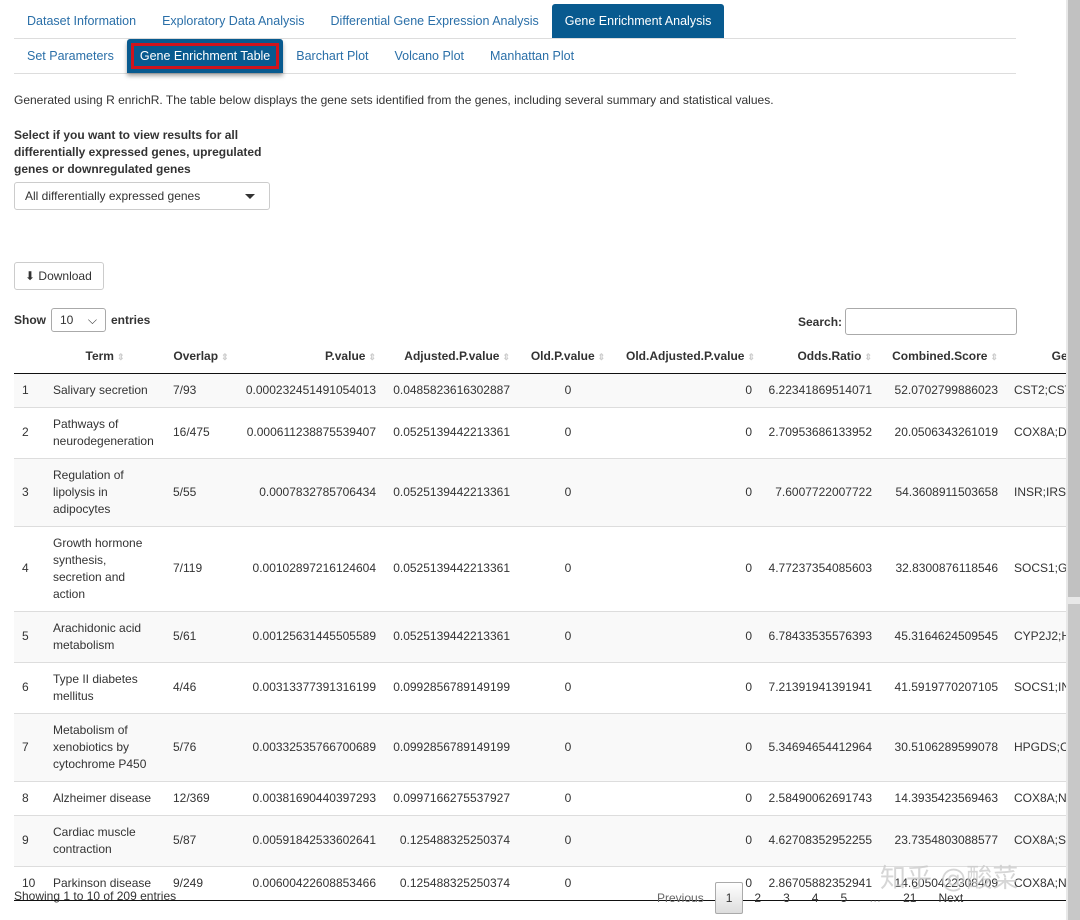 This screenshot has width=1080, height=920. I want to click on cell-term: Salivary secretion, so click(105, 389).